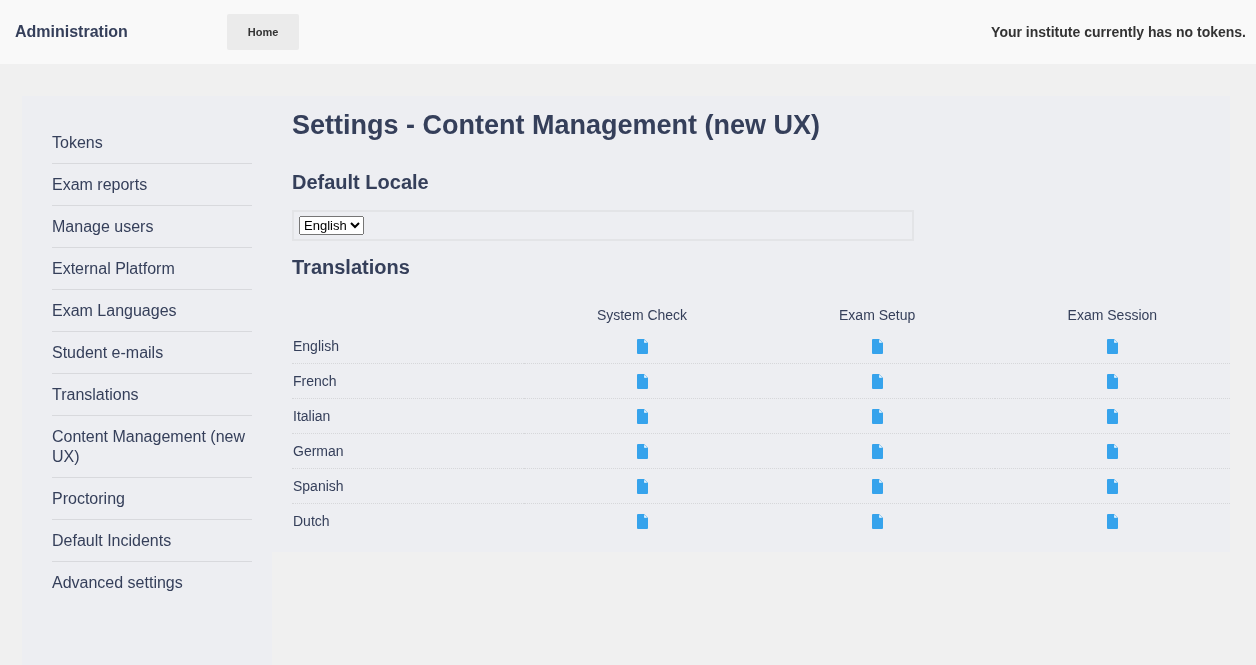  Describe the element at coordinates (263, 32) in the screenshot. I see `home-button: Home` at that location.